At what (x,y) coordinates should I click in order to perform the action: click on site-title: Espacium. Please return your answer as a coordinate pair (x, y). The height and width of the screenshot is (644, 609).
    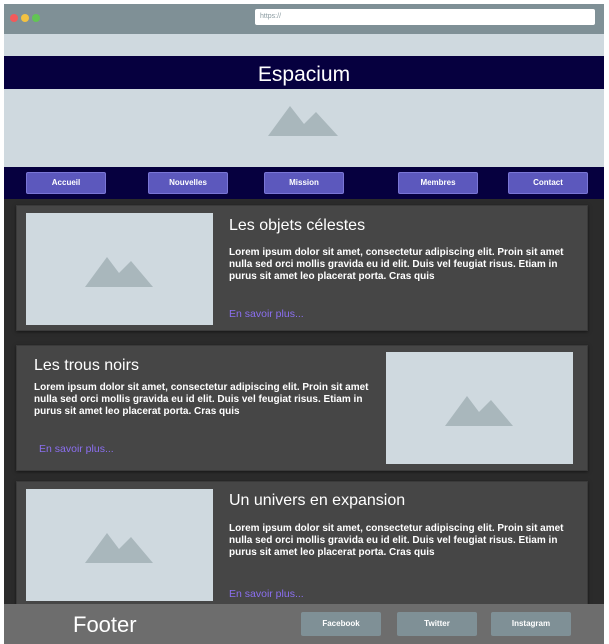
    Looking at the image, I should click on (304, 74).